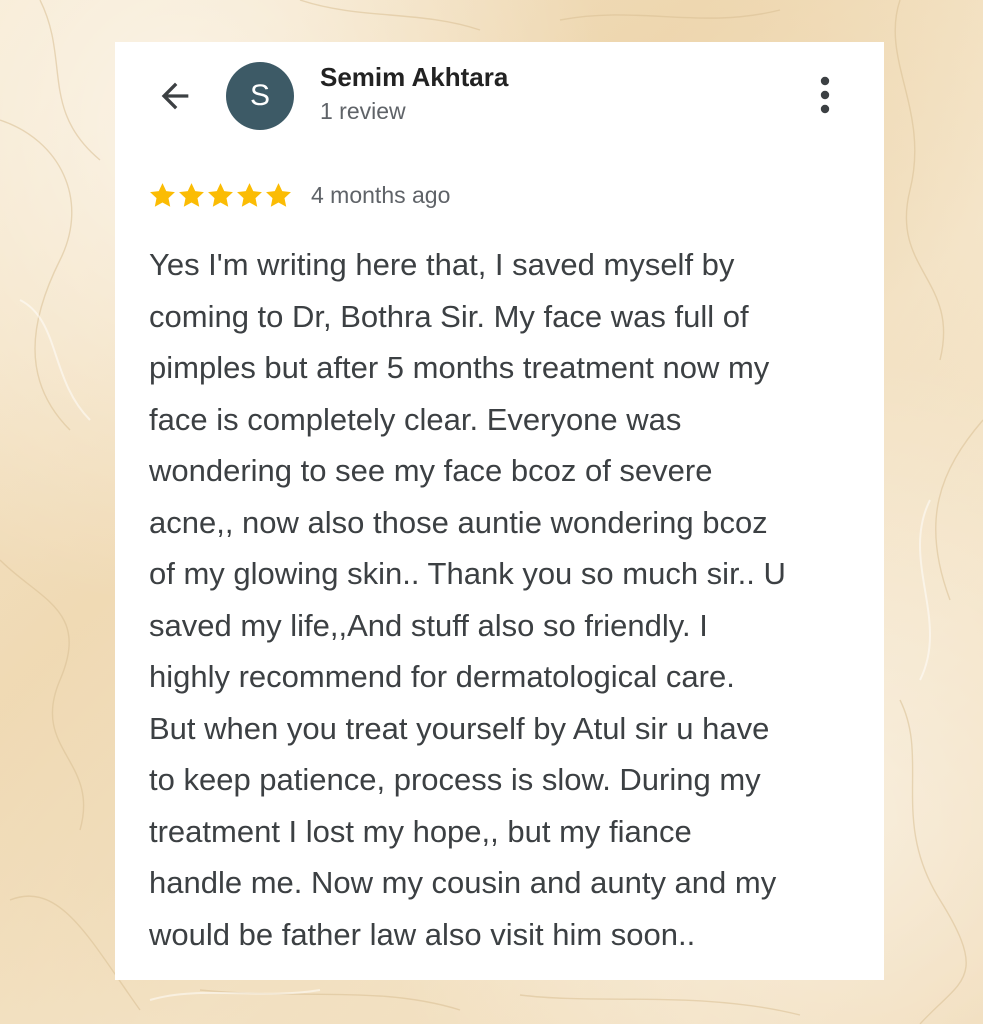 The height and width of the screenshot is (1024, 983). What do you see at coordinates (381, 194) in the screenshot?
I see `review-time: 4 months ago` at bounding box center [381, 194].